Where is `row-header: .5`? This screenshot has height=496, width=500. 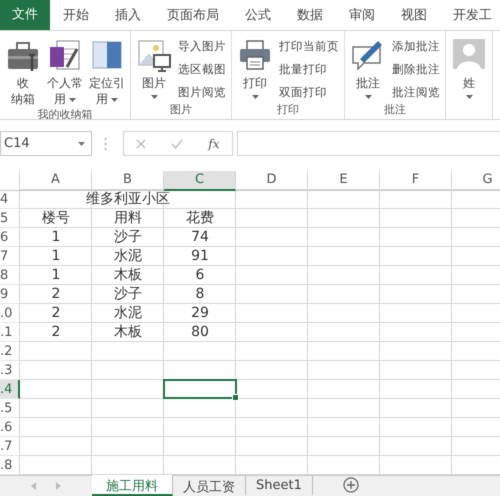 row-header: .5 is located at coordinates (10, 408).